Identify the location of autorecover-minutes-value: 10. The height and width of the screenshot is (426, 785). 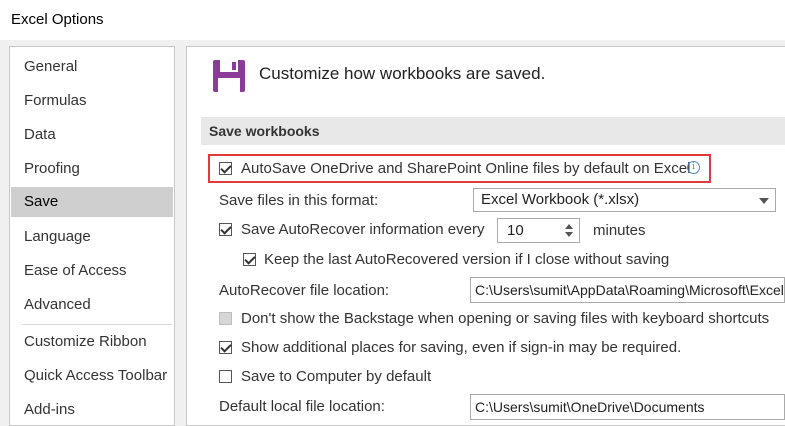
(515, 230).